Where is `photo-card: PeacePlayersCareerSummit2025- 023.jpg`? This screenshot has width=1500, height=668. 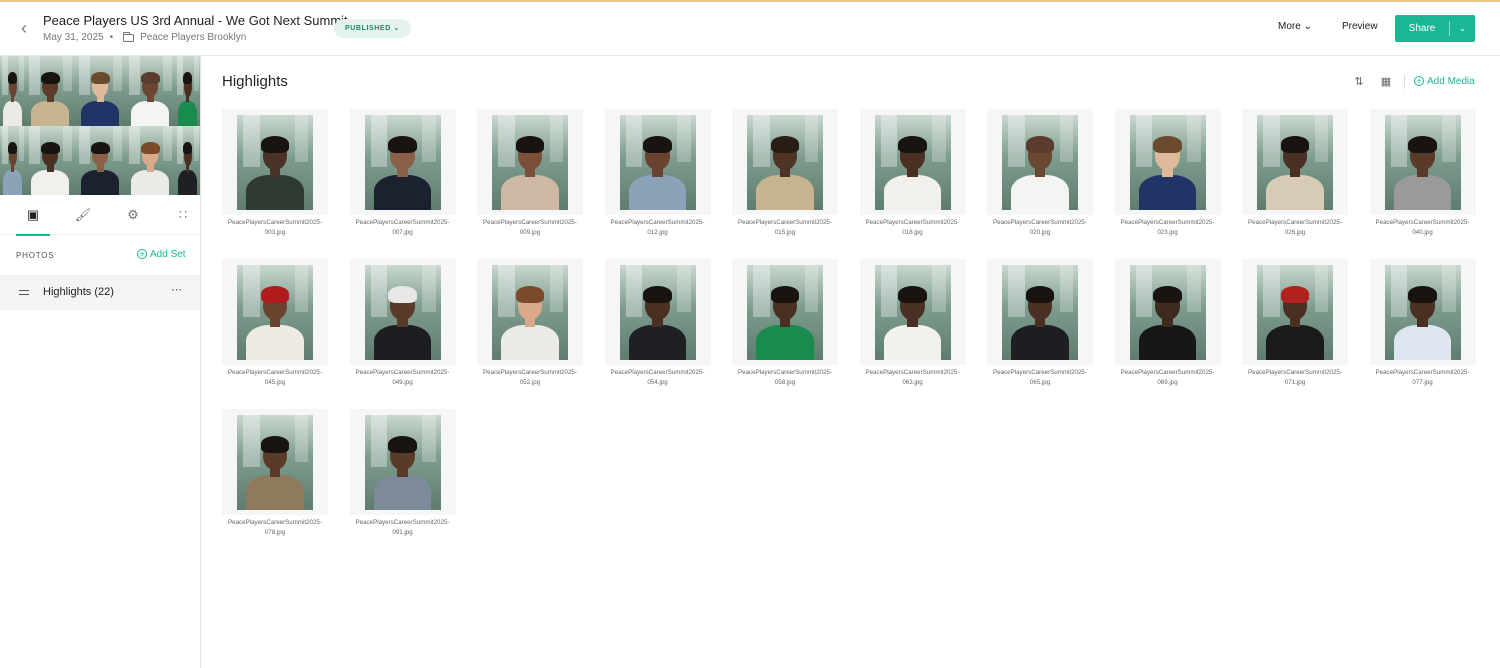 photo-card: PeacePlayersCareerSummit2025- 023.jpg is located at coordinates (1167, 173).